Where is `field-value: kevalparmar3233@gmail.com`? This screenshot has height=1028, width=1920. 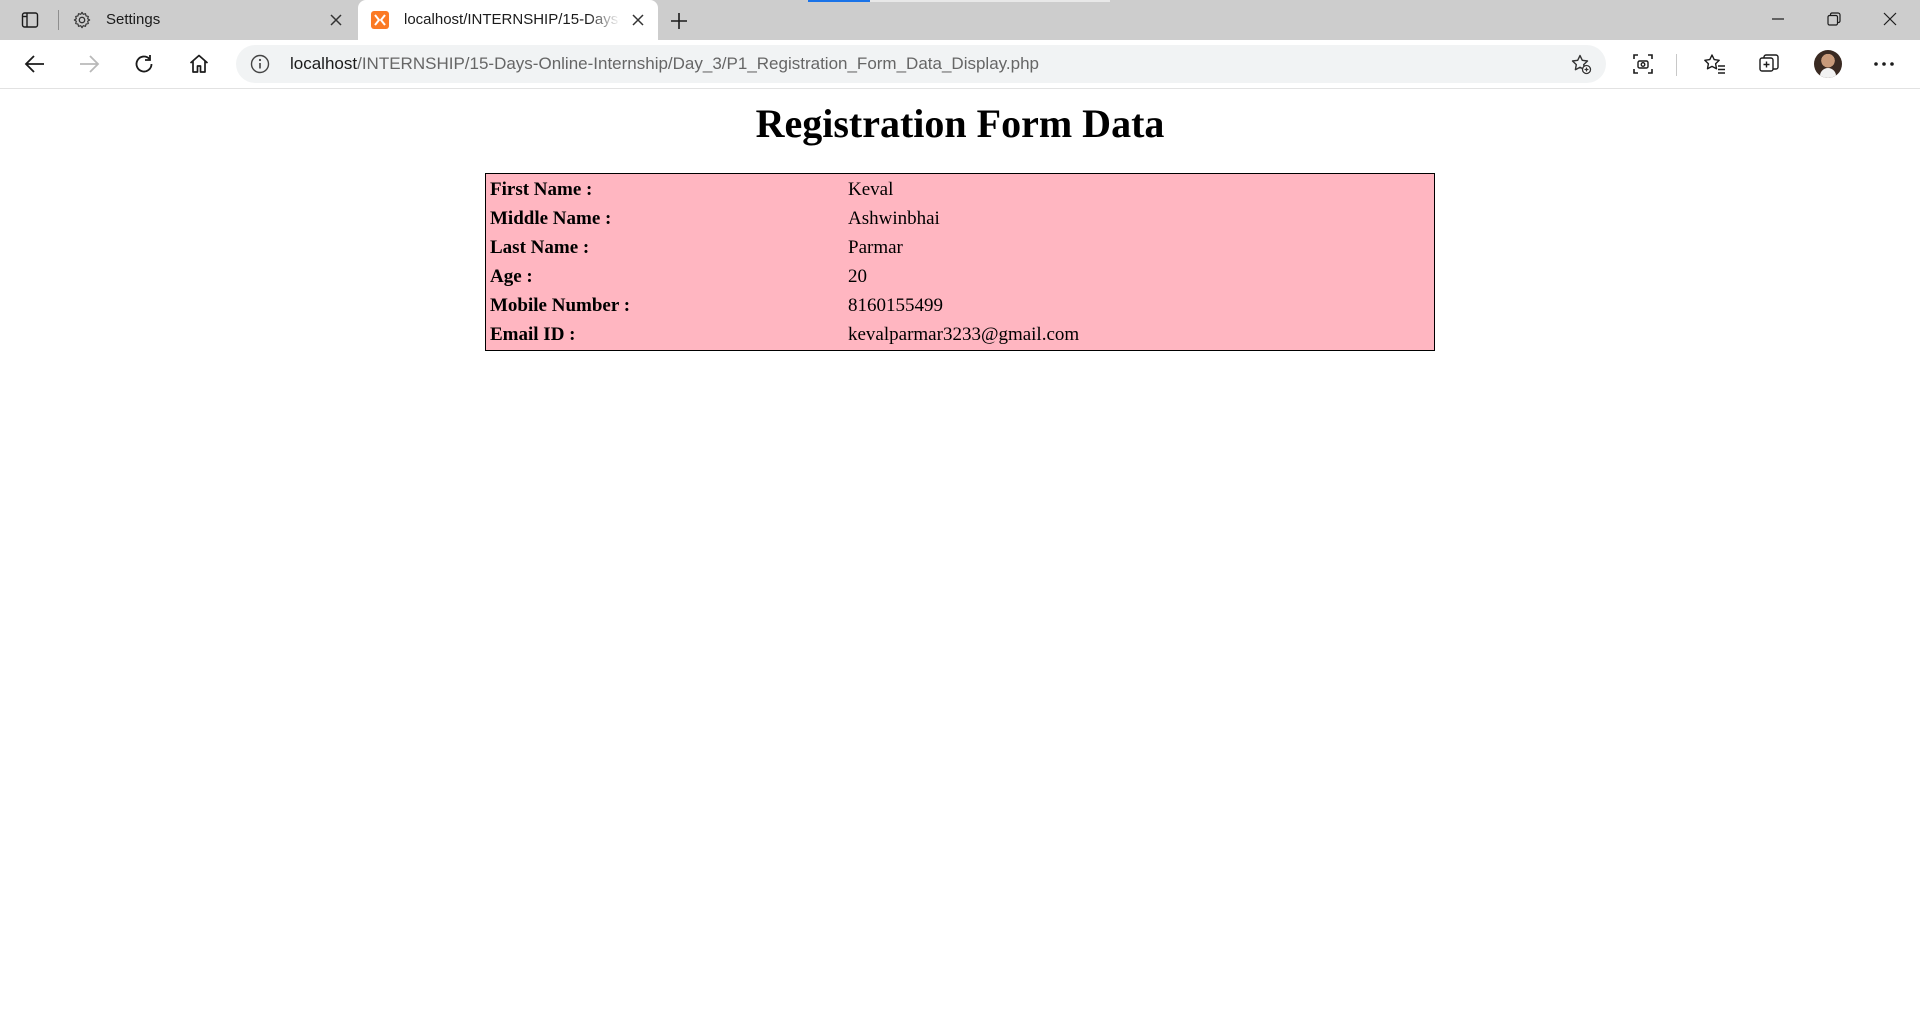
field-value: kevalparmar3233@gmail.com is located at coordinates (964, 334).